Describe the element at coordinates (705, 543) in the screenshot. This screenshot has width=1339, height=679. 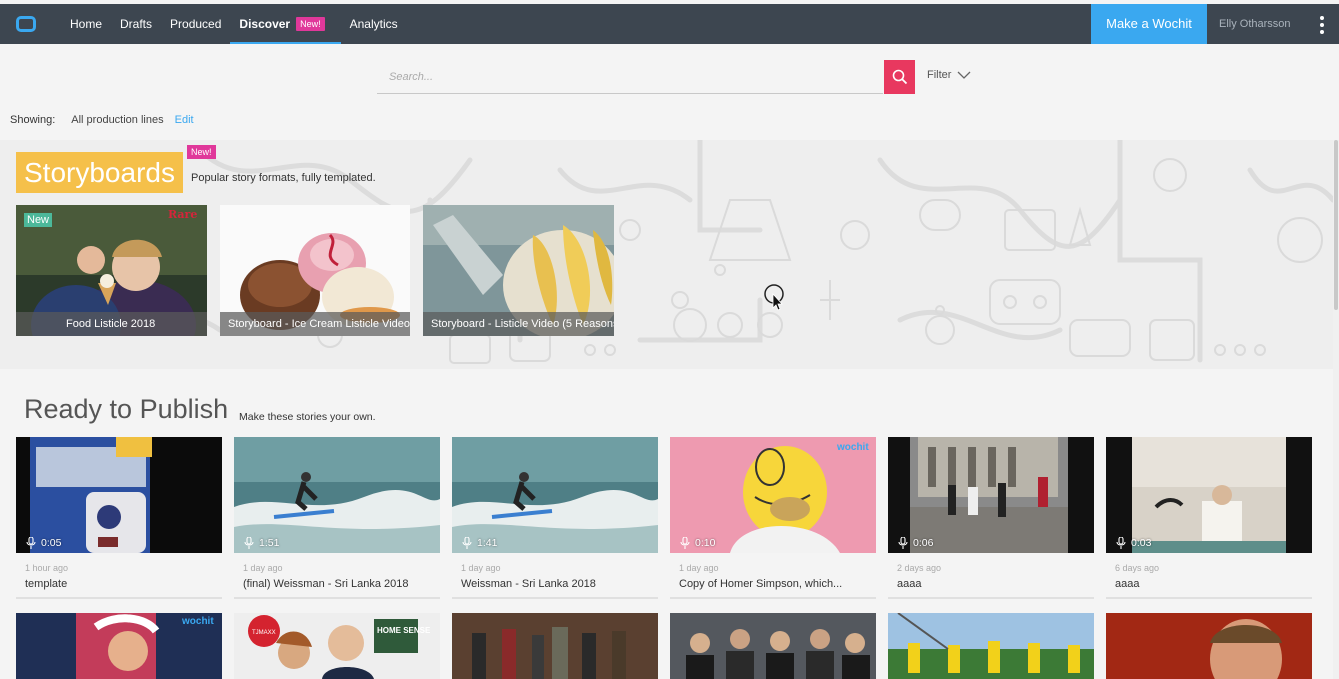
I see `duration-text: 0:10` at that location.